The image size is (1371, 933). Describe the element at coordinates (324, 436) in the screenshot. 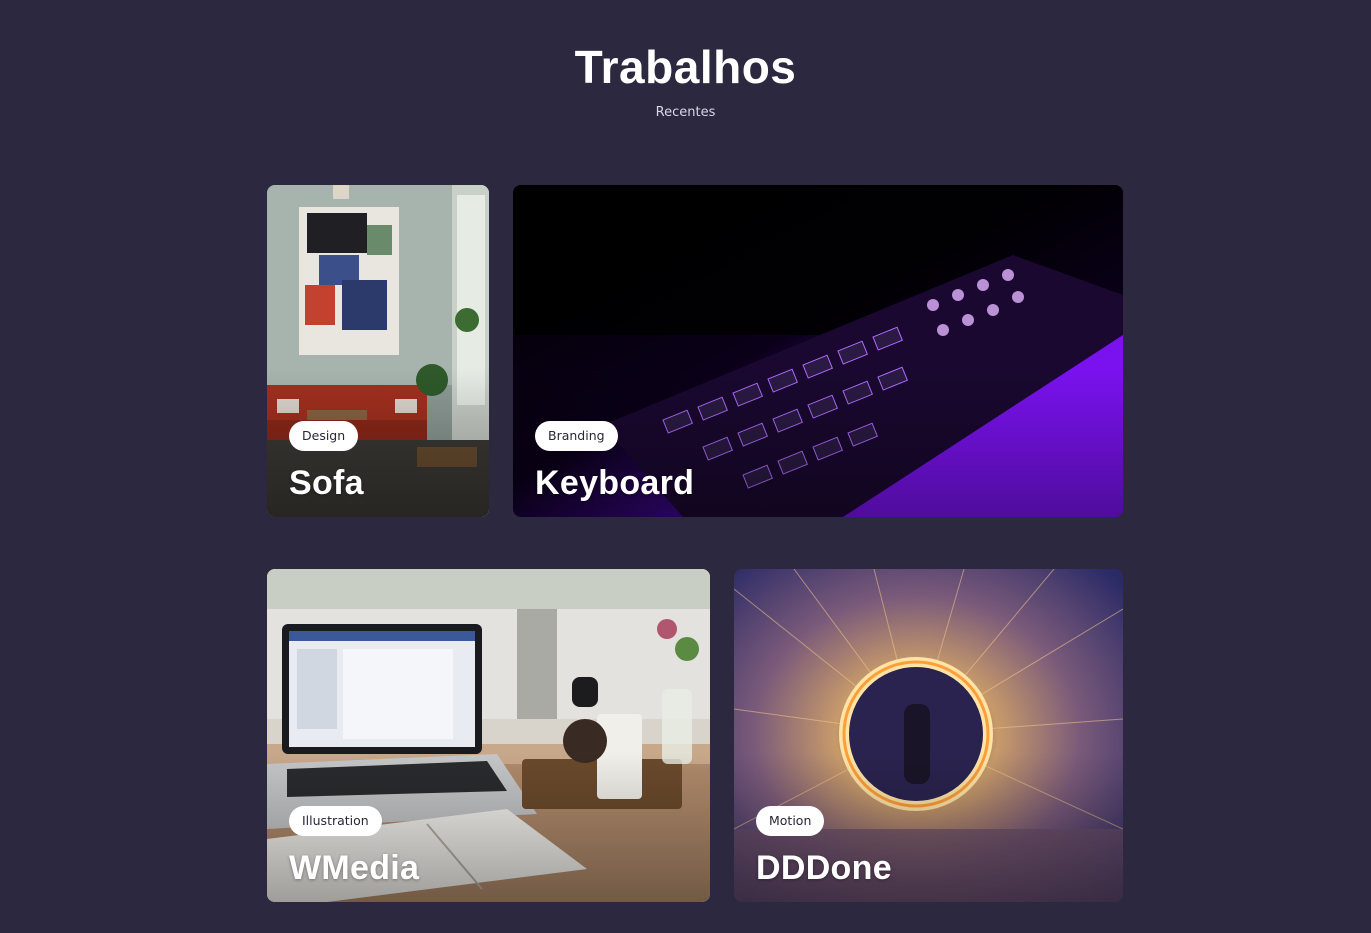

I see `project-tag: Design` at that location.